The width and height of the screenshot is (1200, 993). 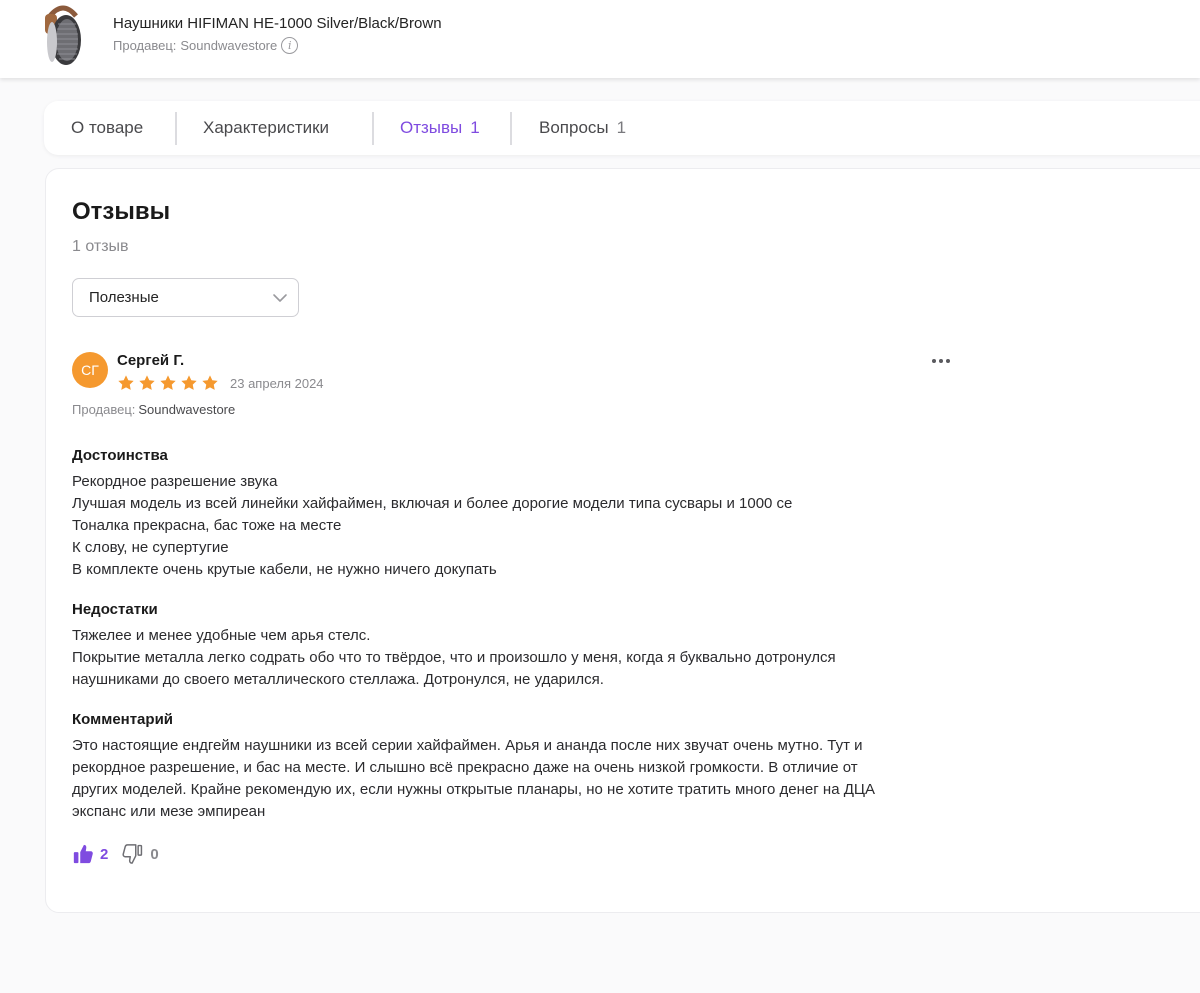 What do you see at coordinates (151, 360) in the screenshot?
I see `review-author: Сергей Г.` at bounding box center [151, 360].